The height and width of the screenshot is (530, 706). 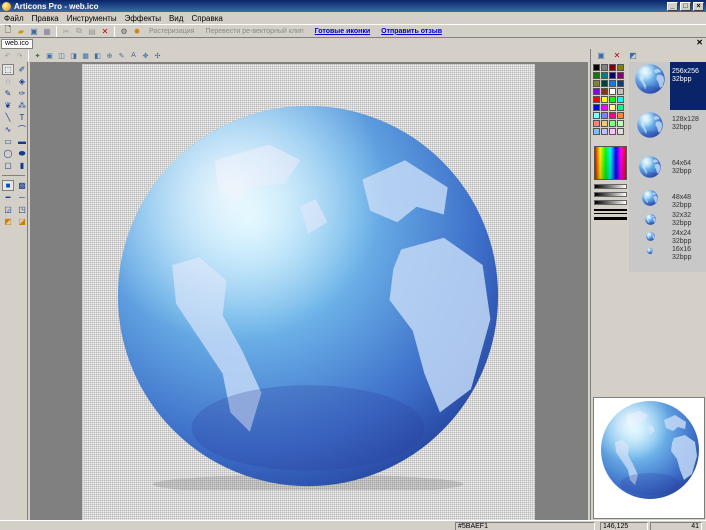 I want to click on new-file-icon: 🗋, so click(x=8, y=31).